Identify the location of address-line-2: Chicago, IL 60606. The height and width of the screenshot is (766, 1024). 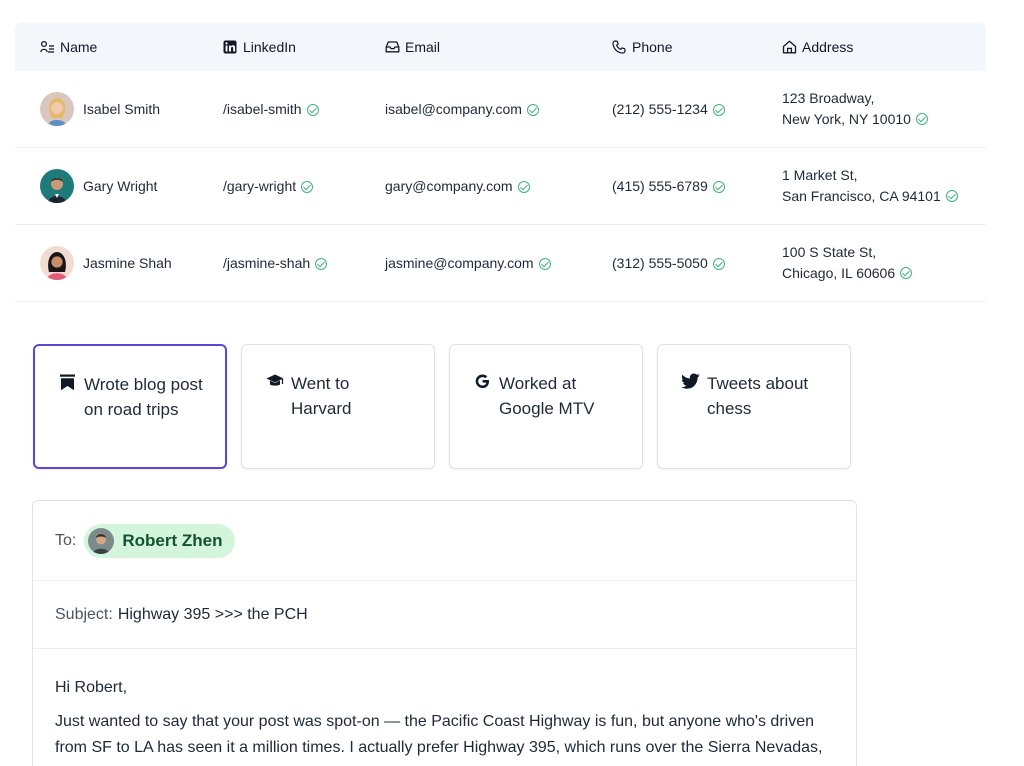
(847, 273).